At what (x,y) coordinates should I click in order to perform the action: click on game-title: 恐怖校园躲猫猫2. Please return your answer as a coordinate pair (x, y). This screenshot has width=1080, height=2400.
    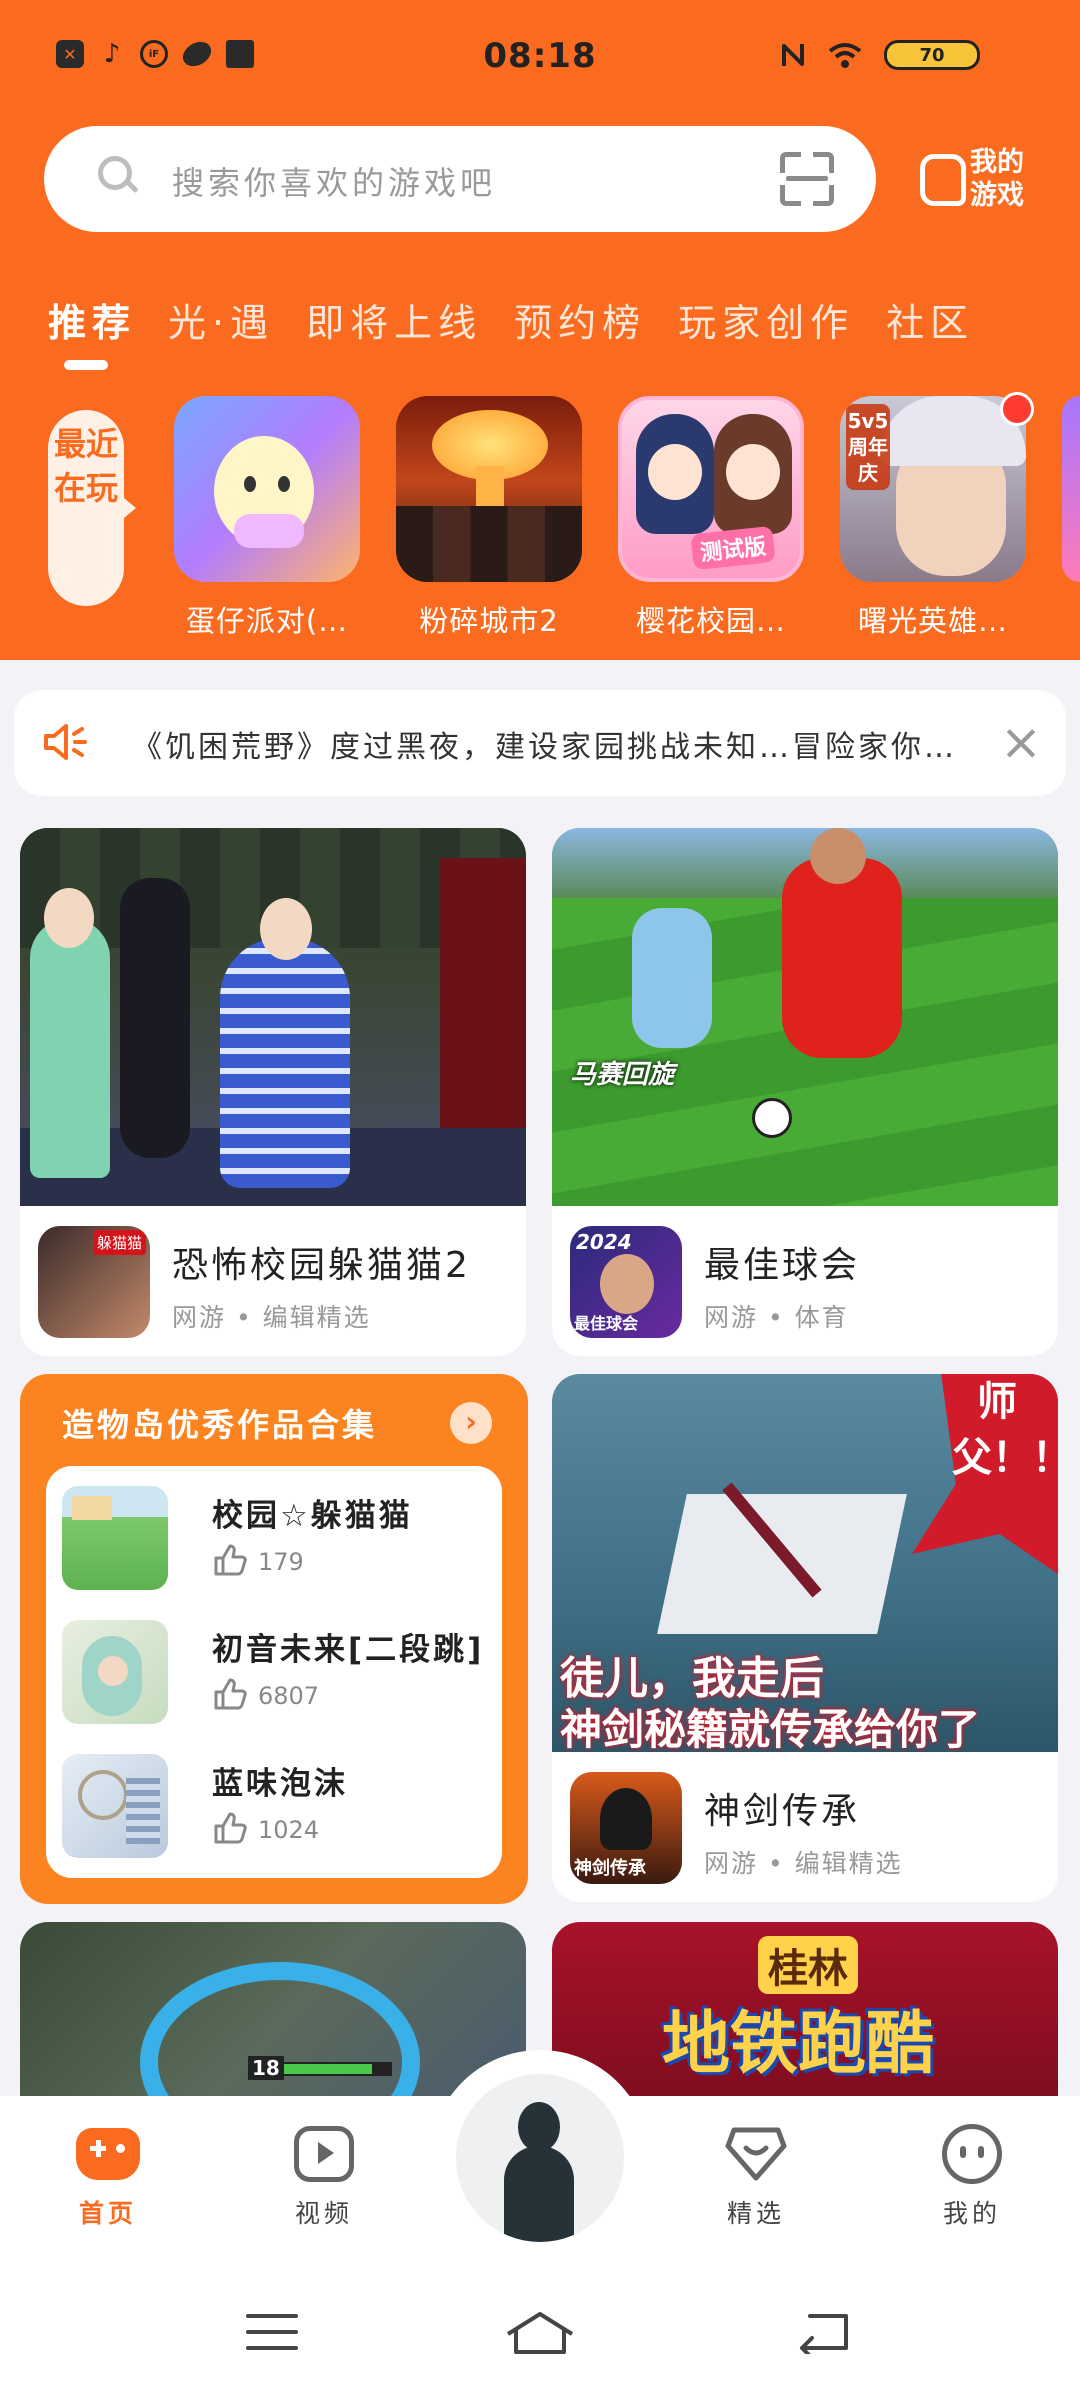
    Looking at the image, I should click on (321, 1265).